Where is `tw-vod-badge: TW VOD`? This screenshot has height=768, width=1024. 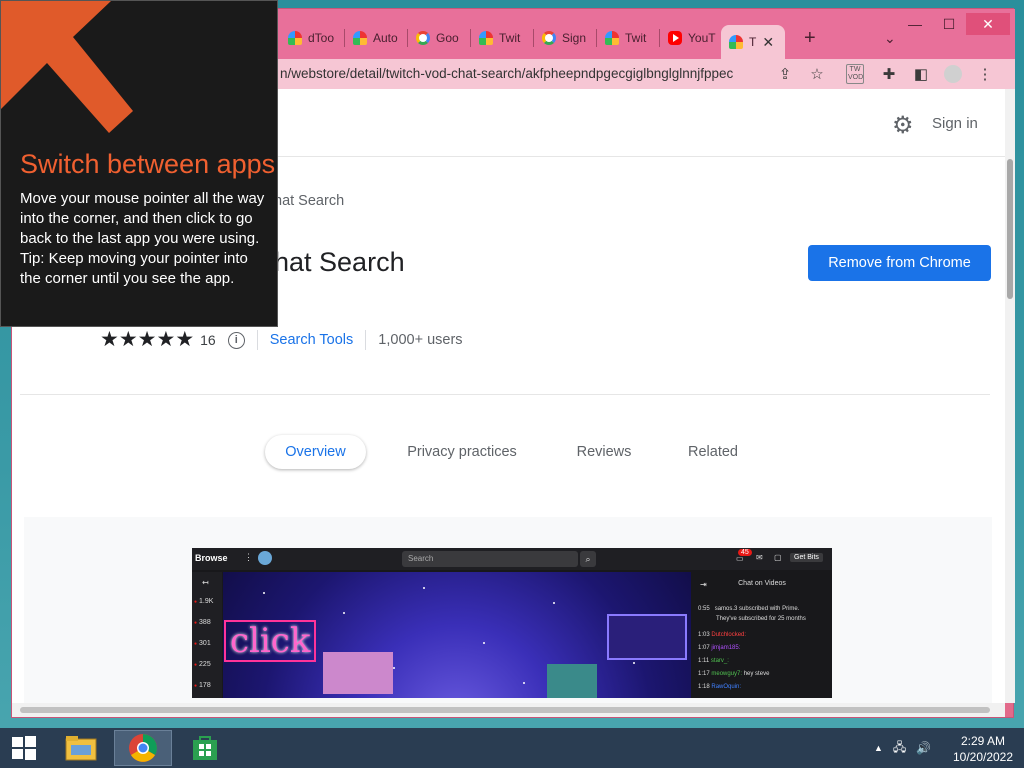 tw-vod-badge: TW VOD is located at coordinates (855, 74).